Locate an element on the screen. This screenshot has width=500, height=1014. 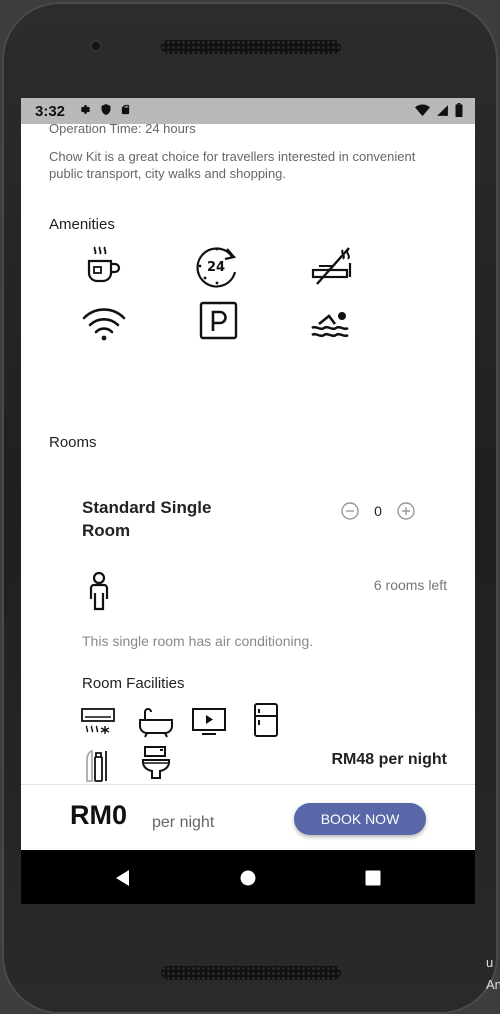
svg-text: 24 is located at coordinates (216, 267).